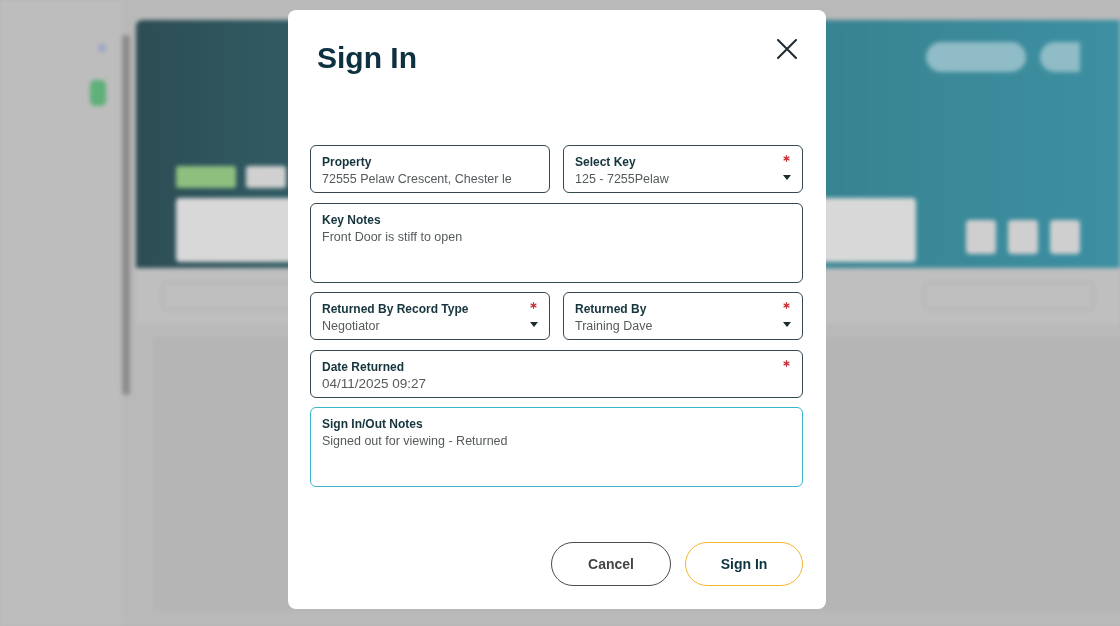 Image resolution: width=1120 pixels, height=626 pixels. I want to click on field-label: Key Notes, so click(352, 219).